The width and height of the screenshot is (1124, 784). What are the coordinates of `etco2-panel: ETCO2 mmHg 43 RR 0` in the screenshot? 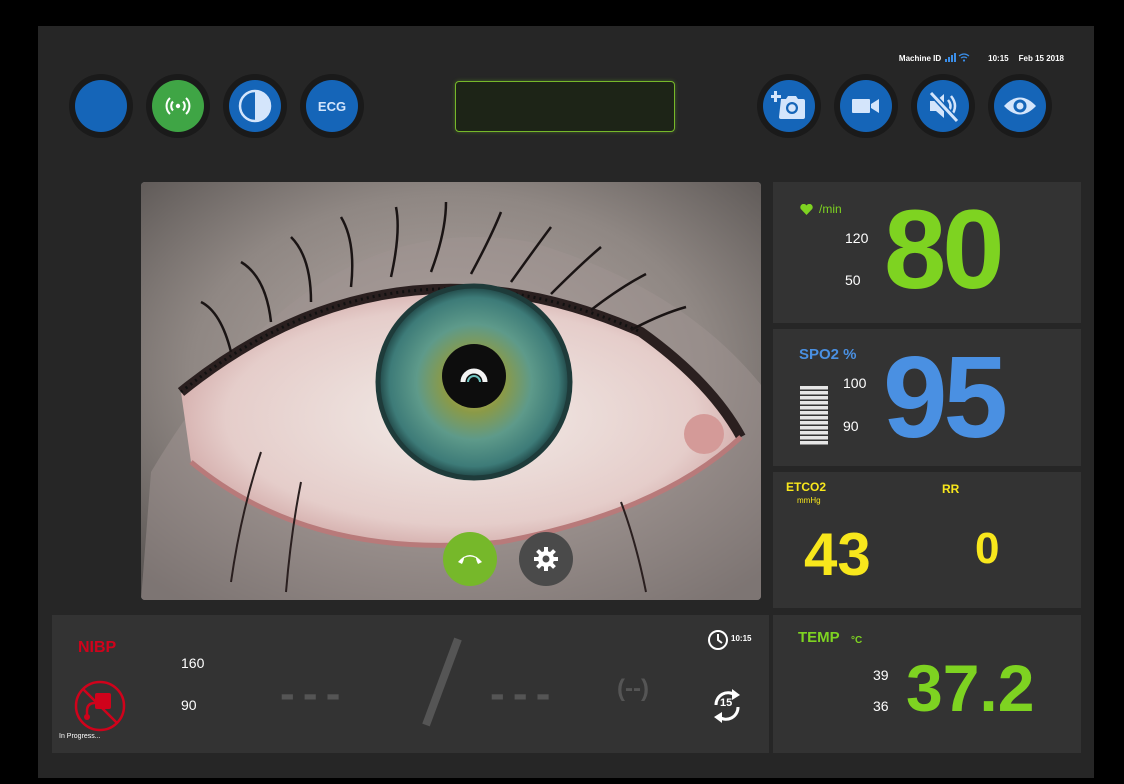 It's located at (927, 540).